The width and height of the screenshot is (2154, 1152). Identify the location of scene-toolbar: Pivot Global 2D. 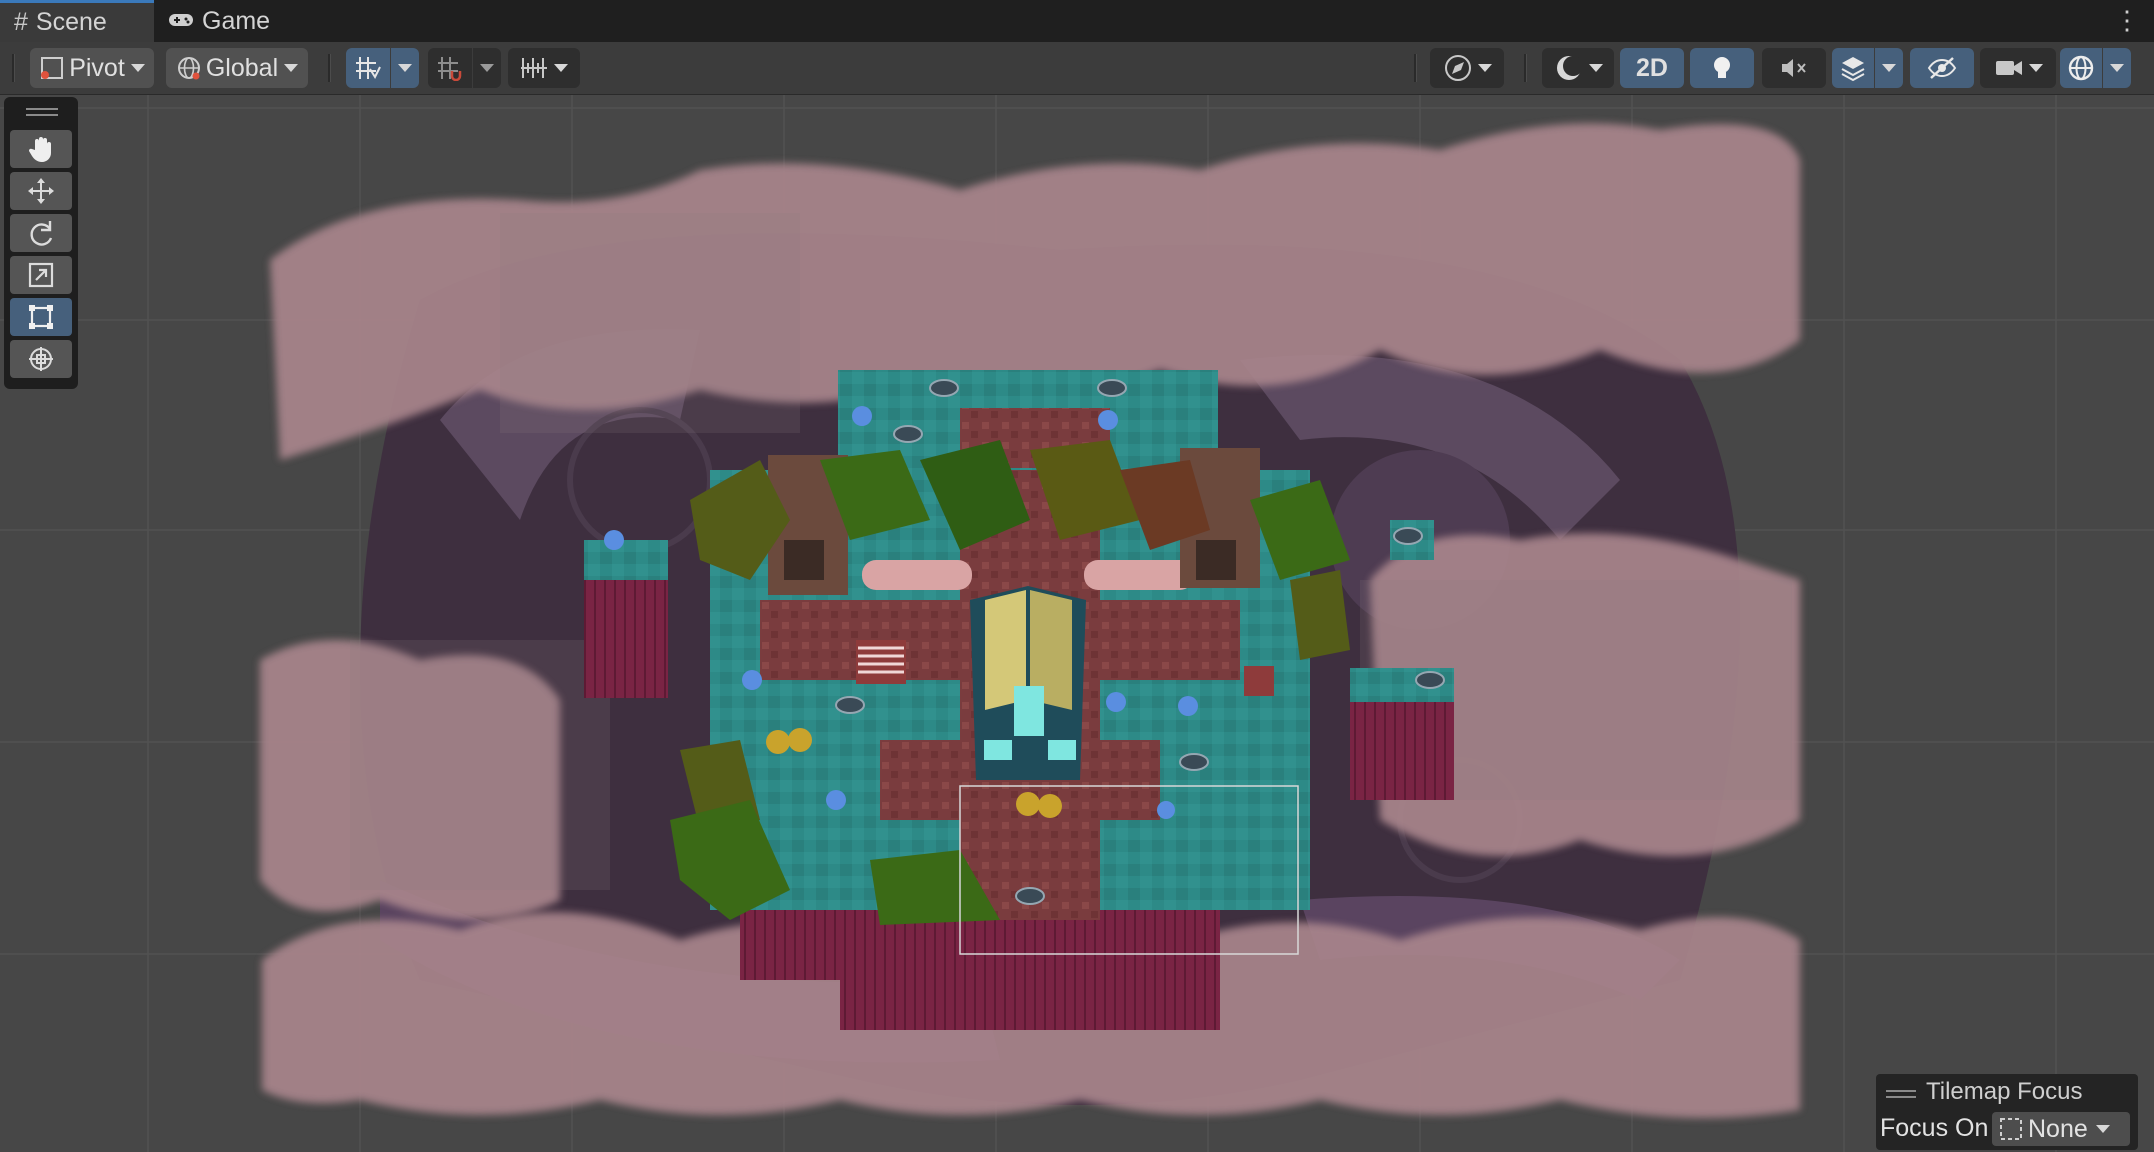
(1077, 68).